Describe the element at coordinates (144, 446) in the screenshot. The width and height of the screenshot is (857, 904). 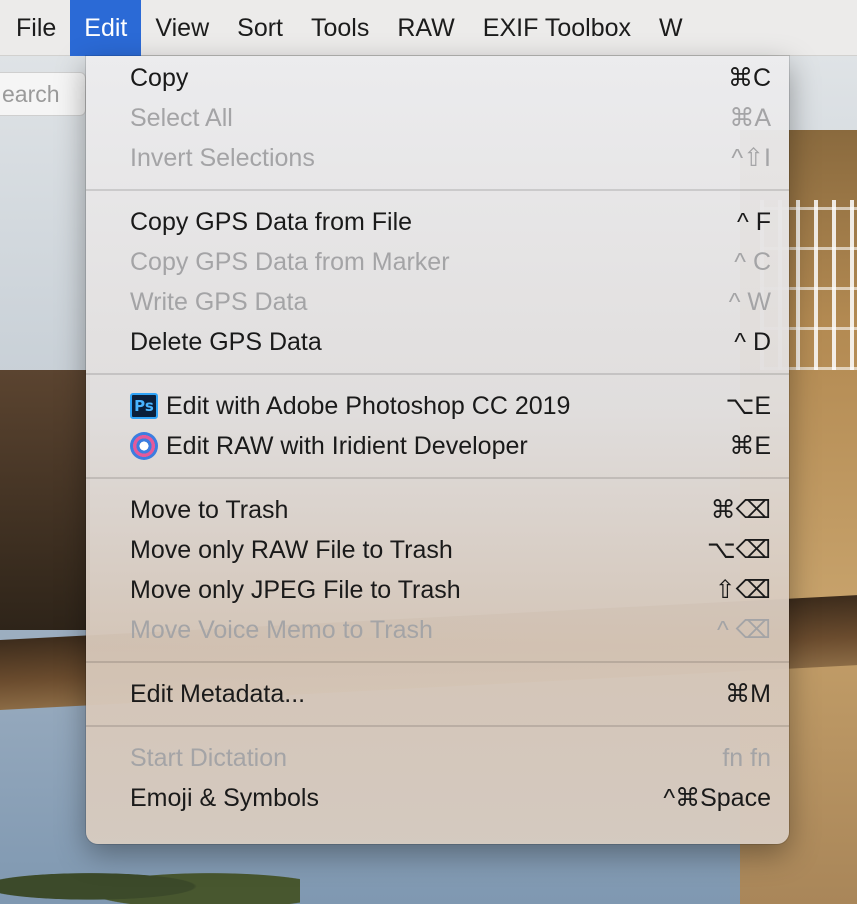
I see `iridient-developer-icon` at that location.